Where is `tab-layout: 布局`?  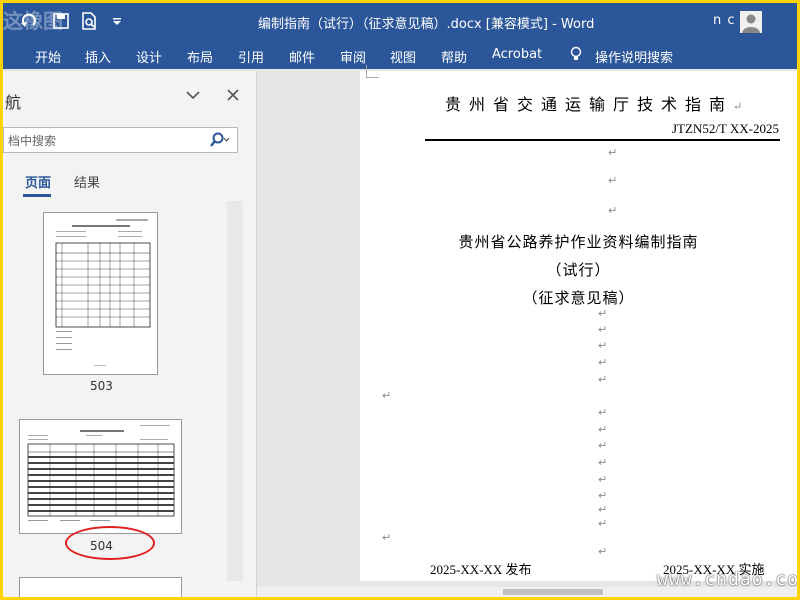
tab-layout: 布局 is located at coordinates (200, 56).